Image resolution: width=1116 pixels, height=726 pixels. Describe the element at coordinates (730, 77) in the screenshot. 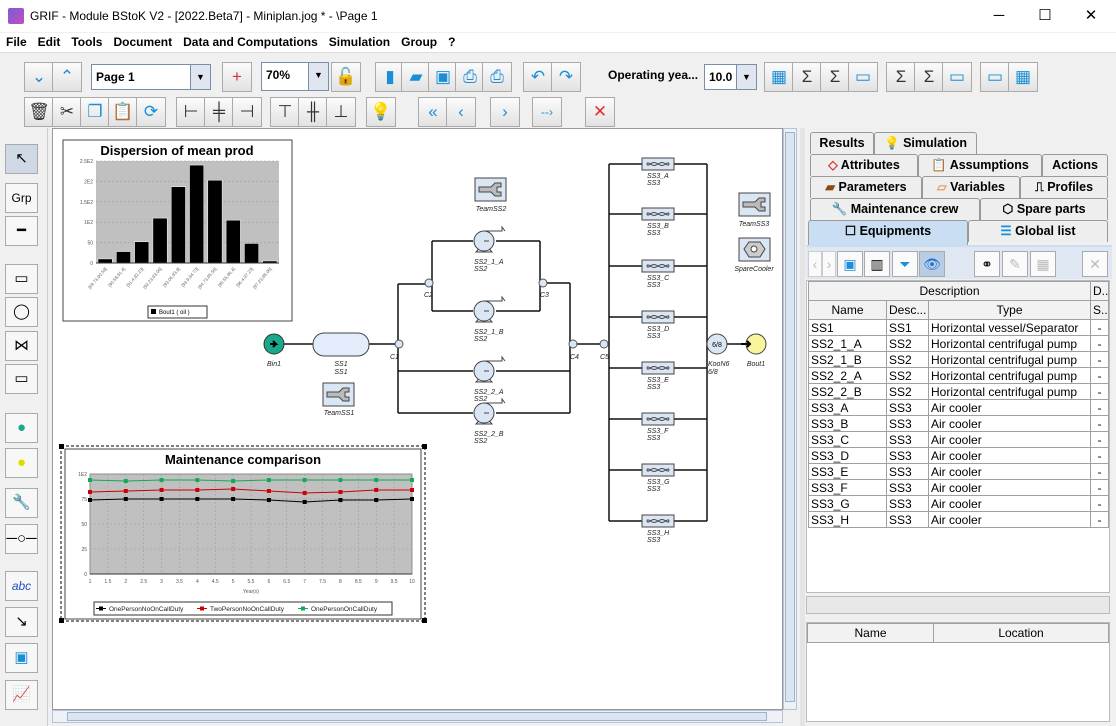

I see `operating-years-select: 10.0 ▼` at that location.